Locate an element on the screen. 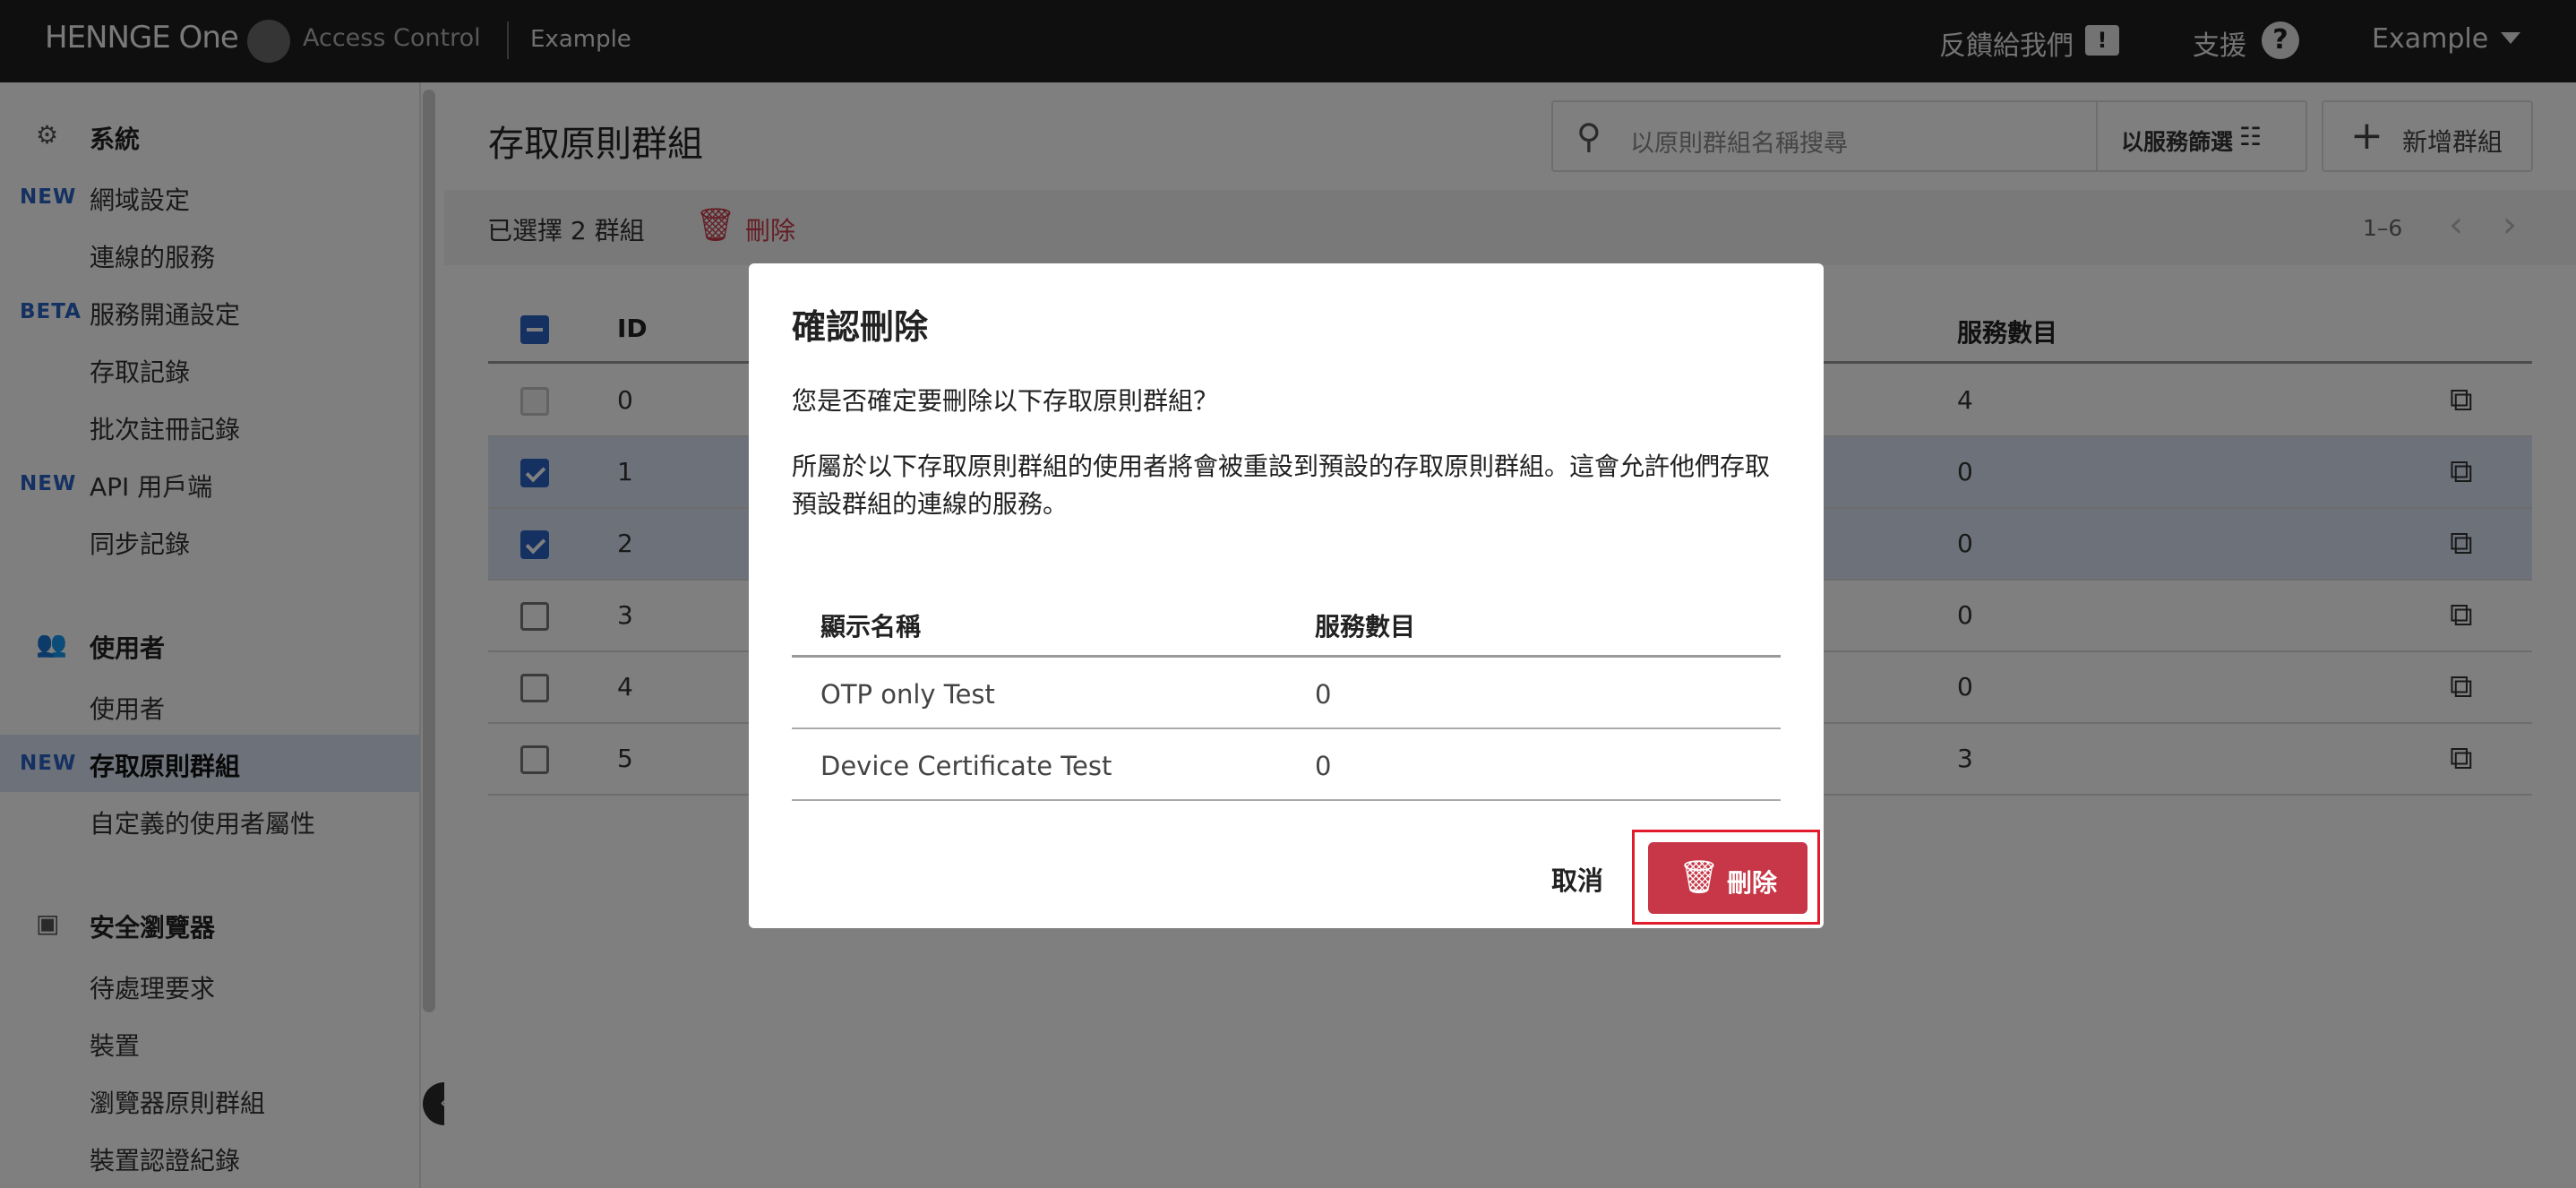 The height and width of the screenshot is (1188, 2576). dialog-table-row: Device Certificate Test 0 is located at coordinates (1286, 765).